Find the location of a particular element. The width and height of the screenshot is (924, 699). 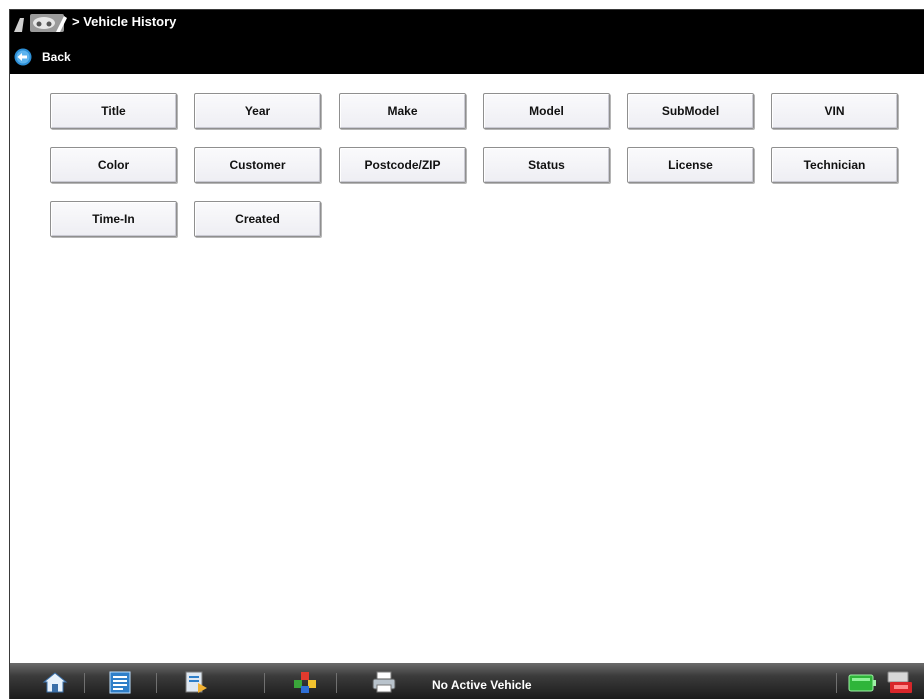

data-button is located at coordinates (120, 682).